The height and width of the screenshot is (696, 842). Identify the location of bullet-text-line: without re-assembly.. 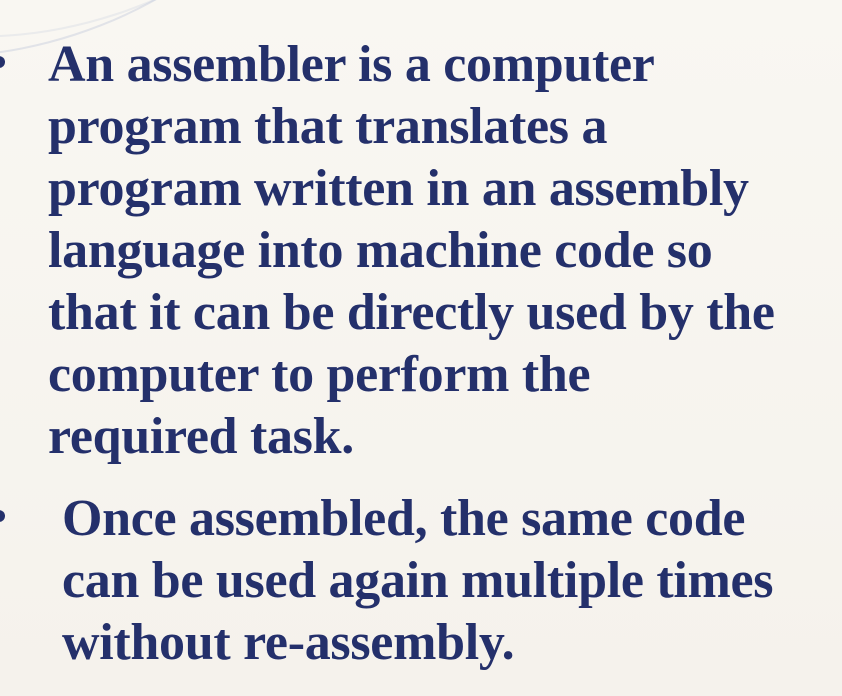
(288, 642).